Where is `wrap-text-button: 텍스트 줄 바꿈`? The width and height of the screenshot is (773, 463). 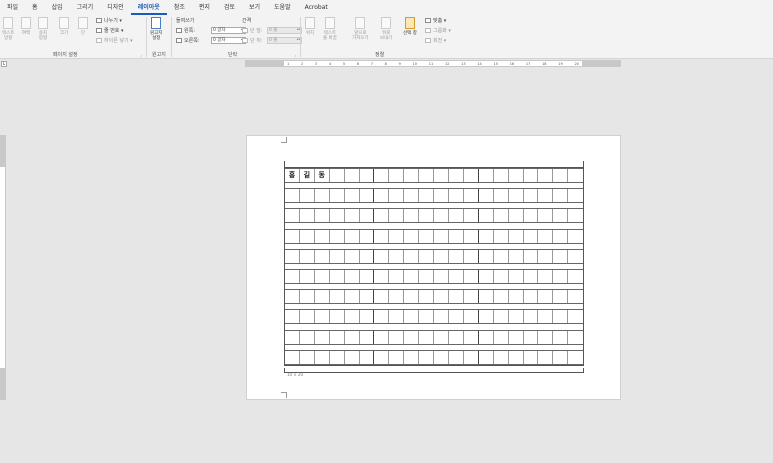 wrap-text-button: 텍스트 줄 바꿈 is located at coordinates (330, 29).